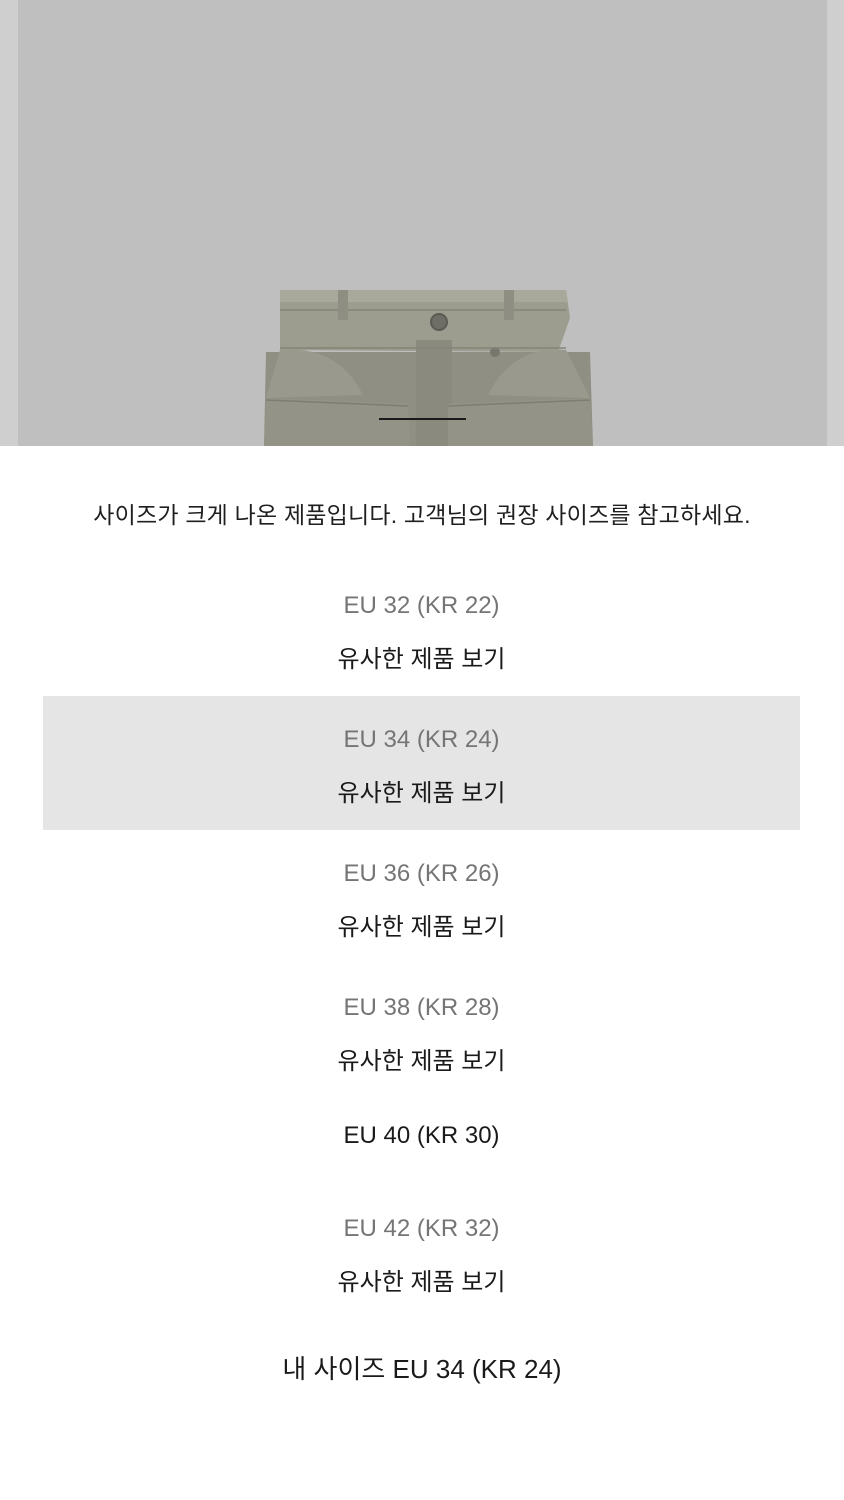 Image resolution: width=844 pixels, height=1500 pixels. I want to click on sheet-drag-handle, so click(422, 419).